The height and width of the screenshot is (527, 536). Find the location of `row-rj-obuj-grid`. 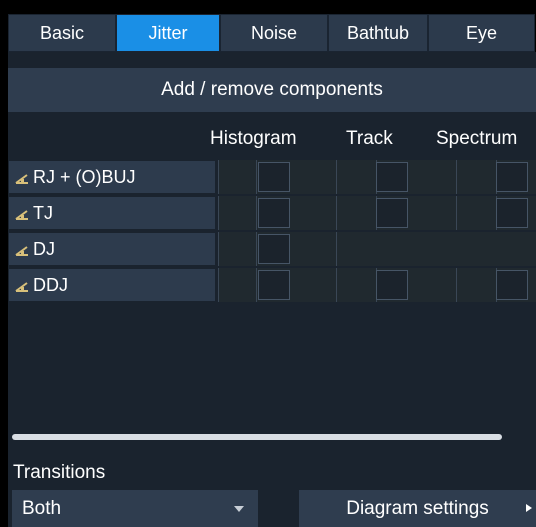

row-rj-obuj-grid is located at coordinates (377, 177).